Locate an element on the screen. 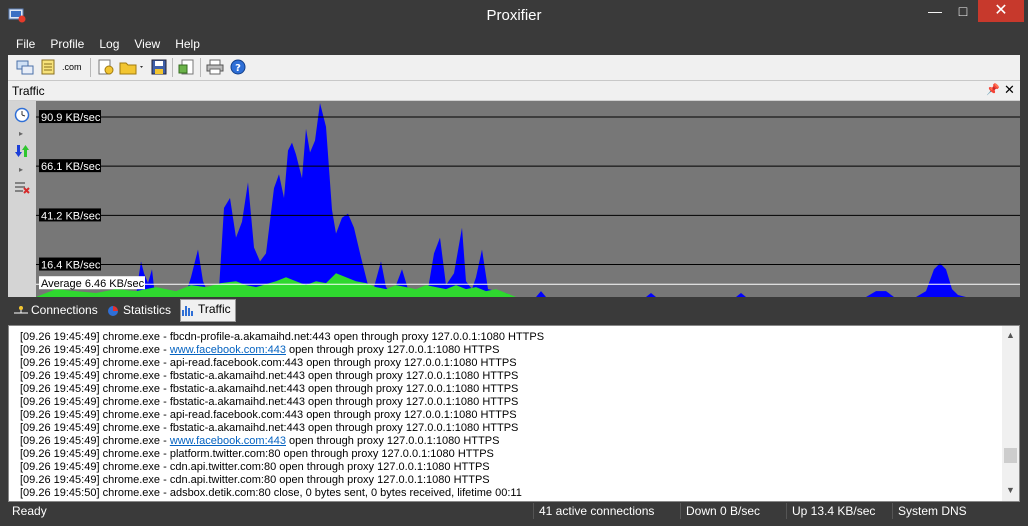 The image size is (1028, 526). menu-help: Help is located at coordinates (187, 42).